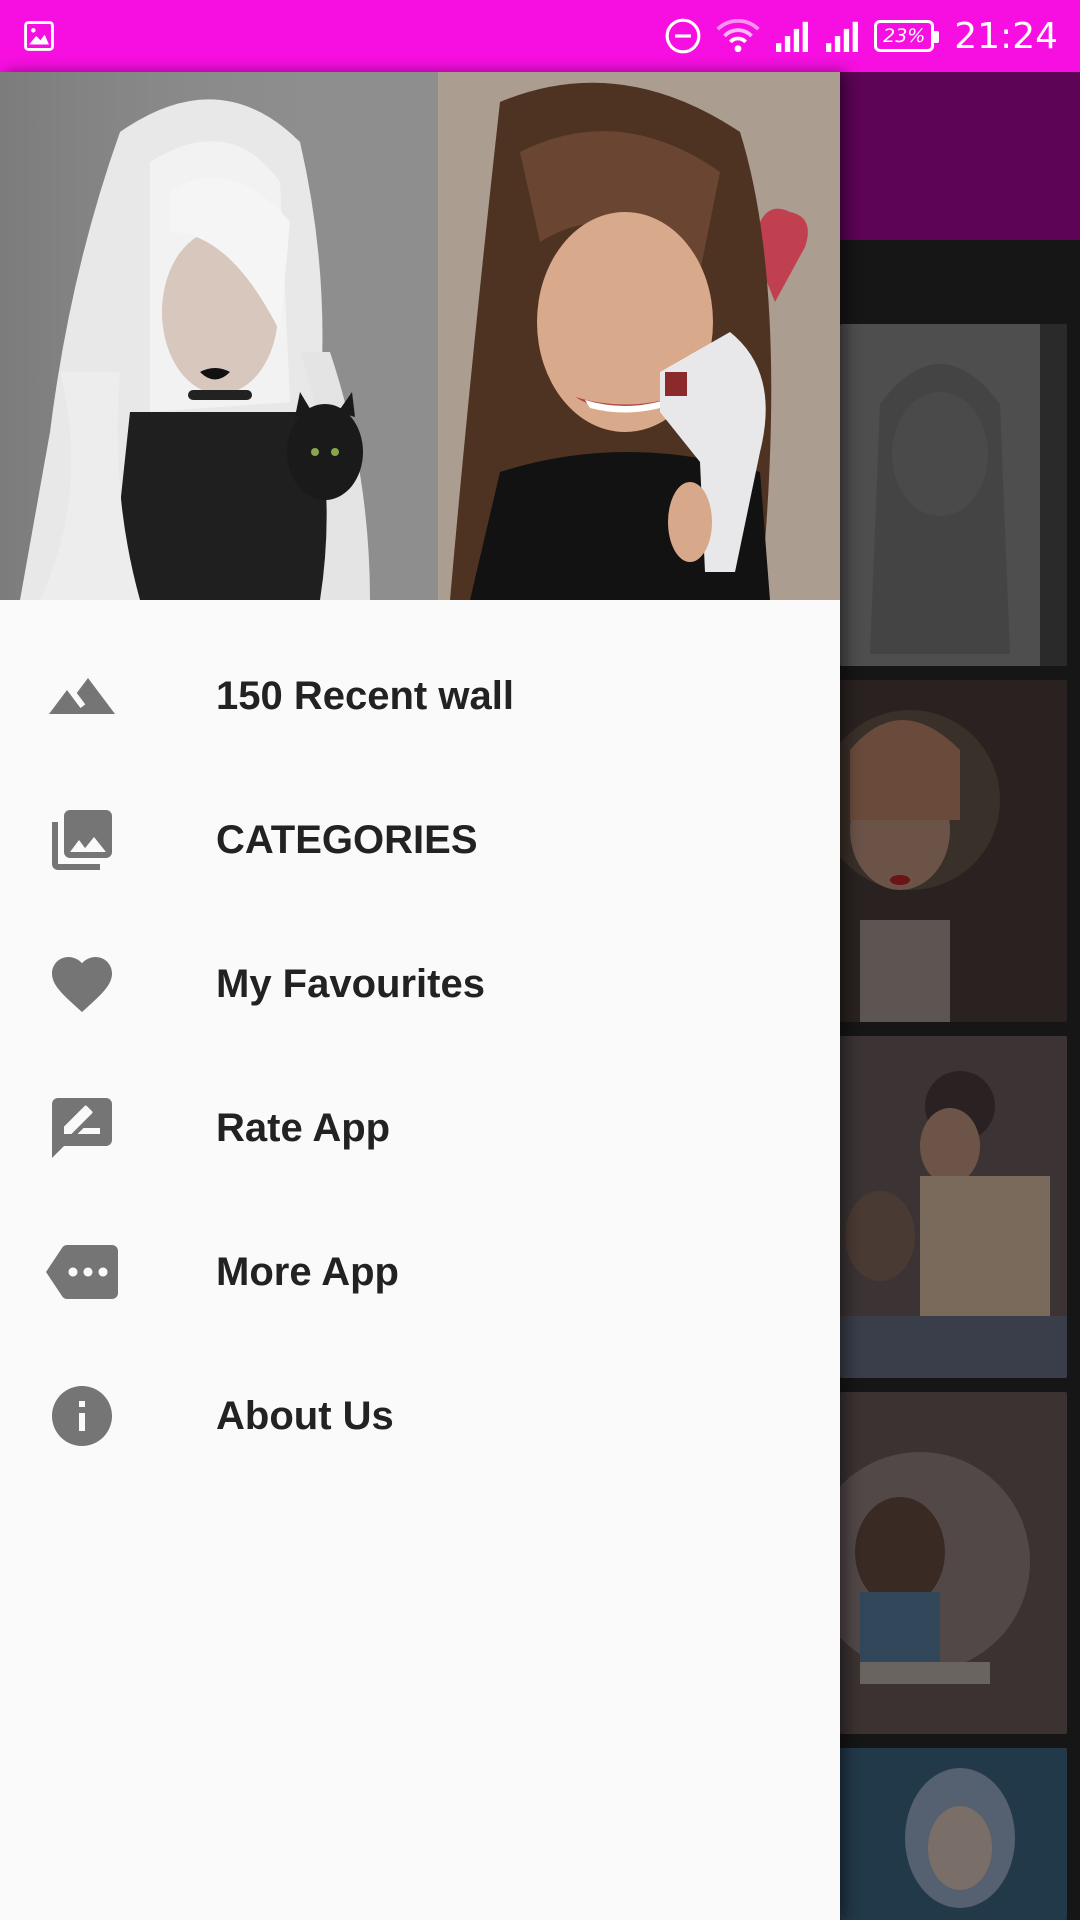 This screenshot has height=1920, width=1080. I want to click on menu-item-label: About Us, so click(305, 1415).